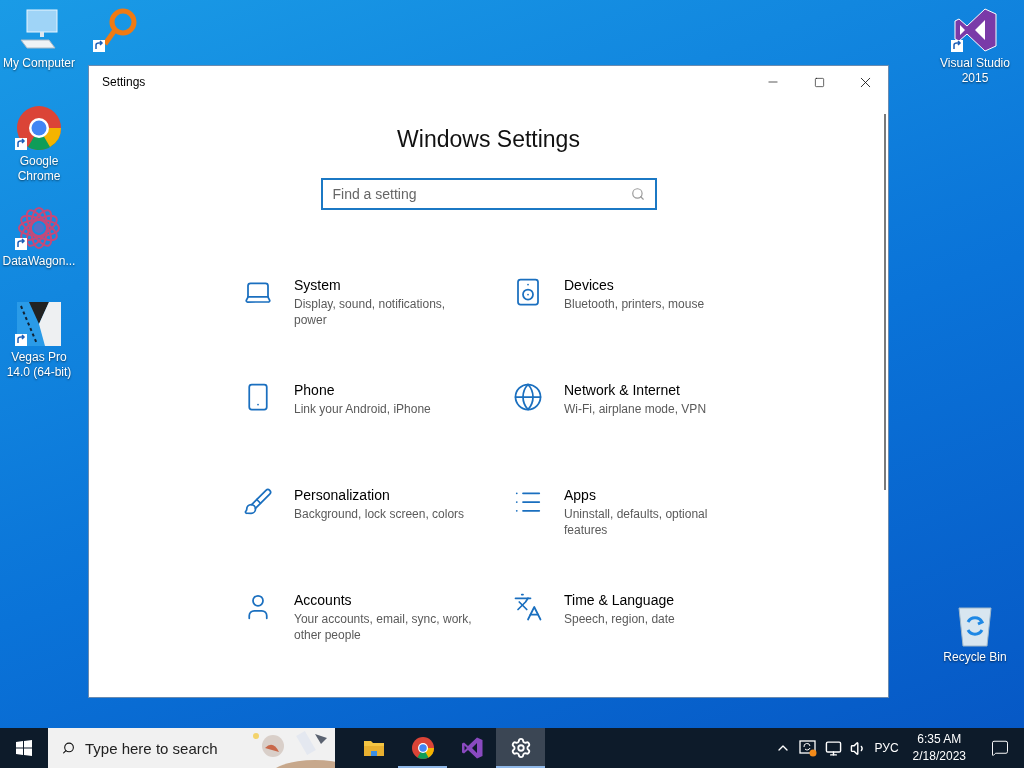 The image size is (1024, 768). What do you see at coordinates (634, 304) in the screenshot?
I see `category-description: Bluetooth, printers, mouse` at bounding box center [634, 304].